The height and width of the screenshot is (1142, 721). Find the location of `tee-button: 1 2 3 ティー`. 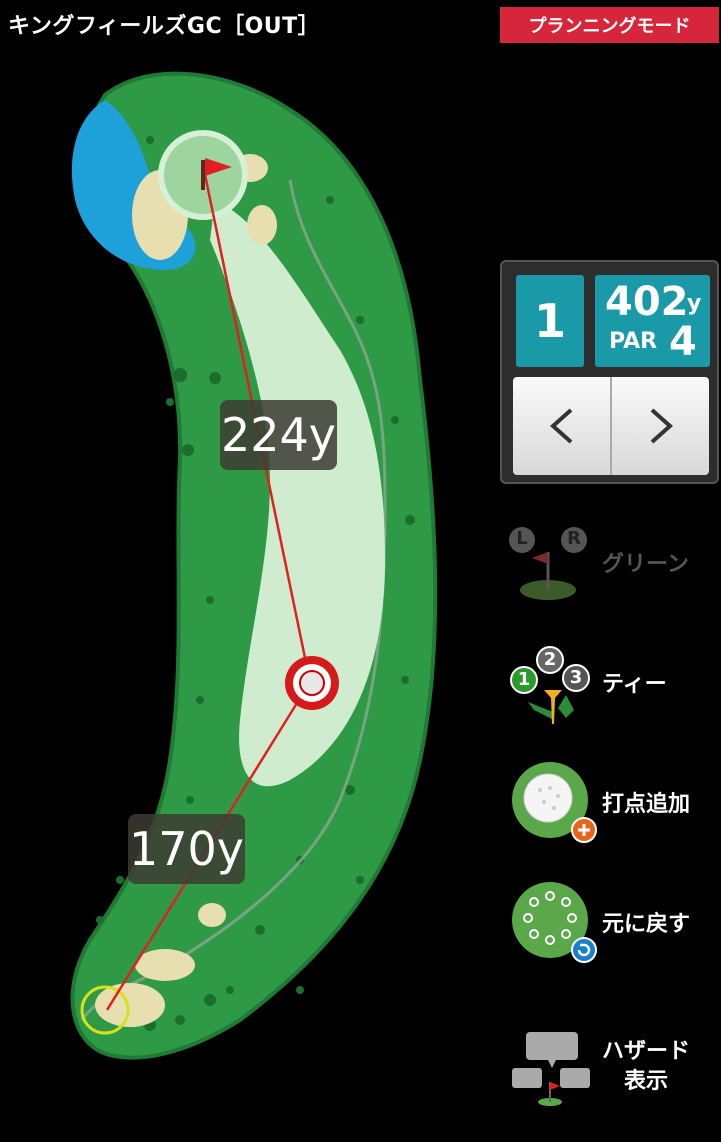

tee-button: 1 2 3 ティー is located at coordinates (614, 685).